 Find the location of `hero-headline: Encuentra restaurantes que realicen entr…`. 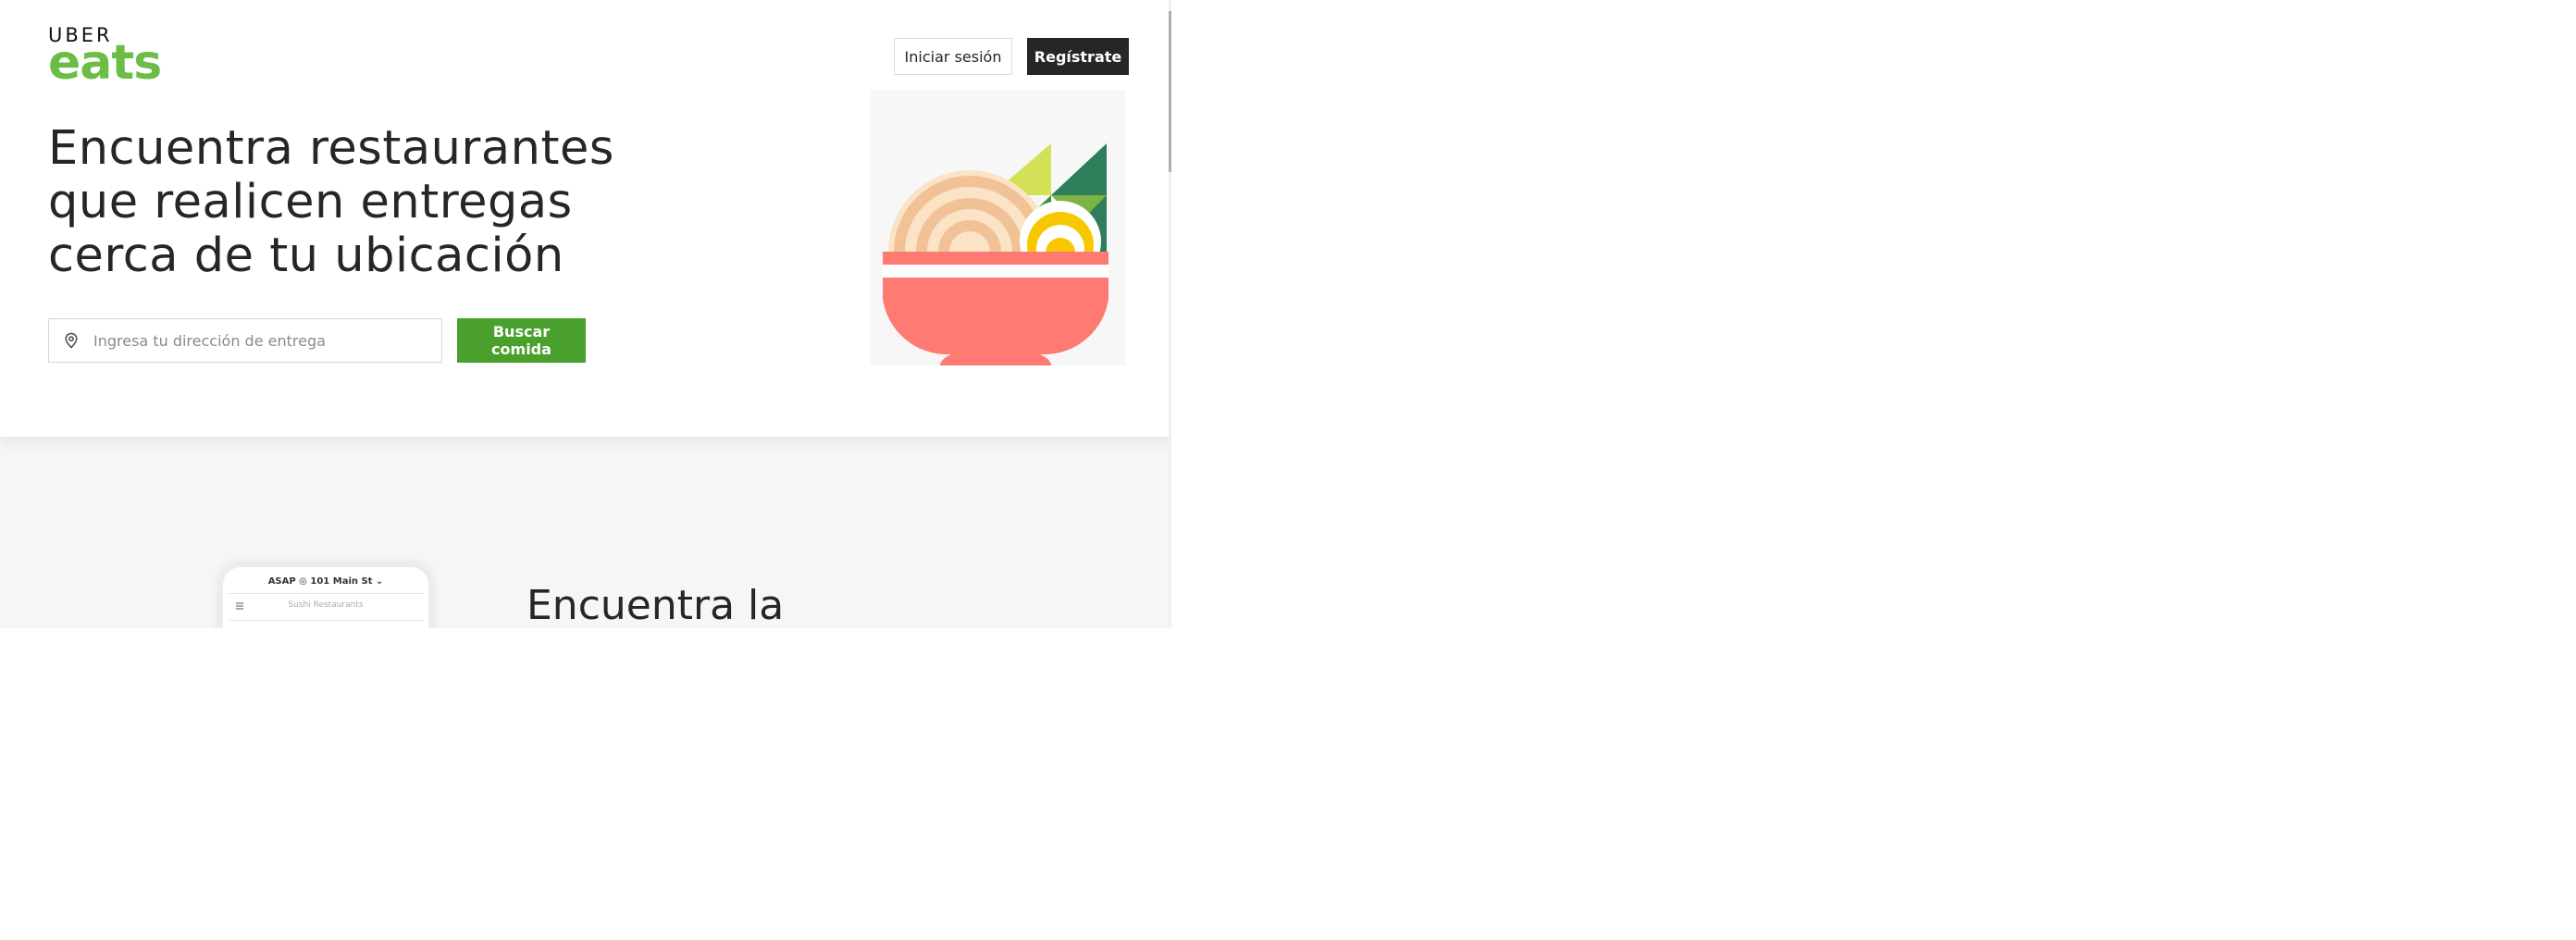

hero-headline: Encuentra restaurantes que realicen entr… is located at coordinates (372, 202).